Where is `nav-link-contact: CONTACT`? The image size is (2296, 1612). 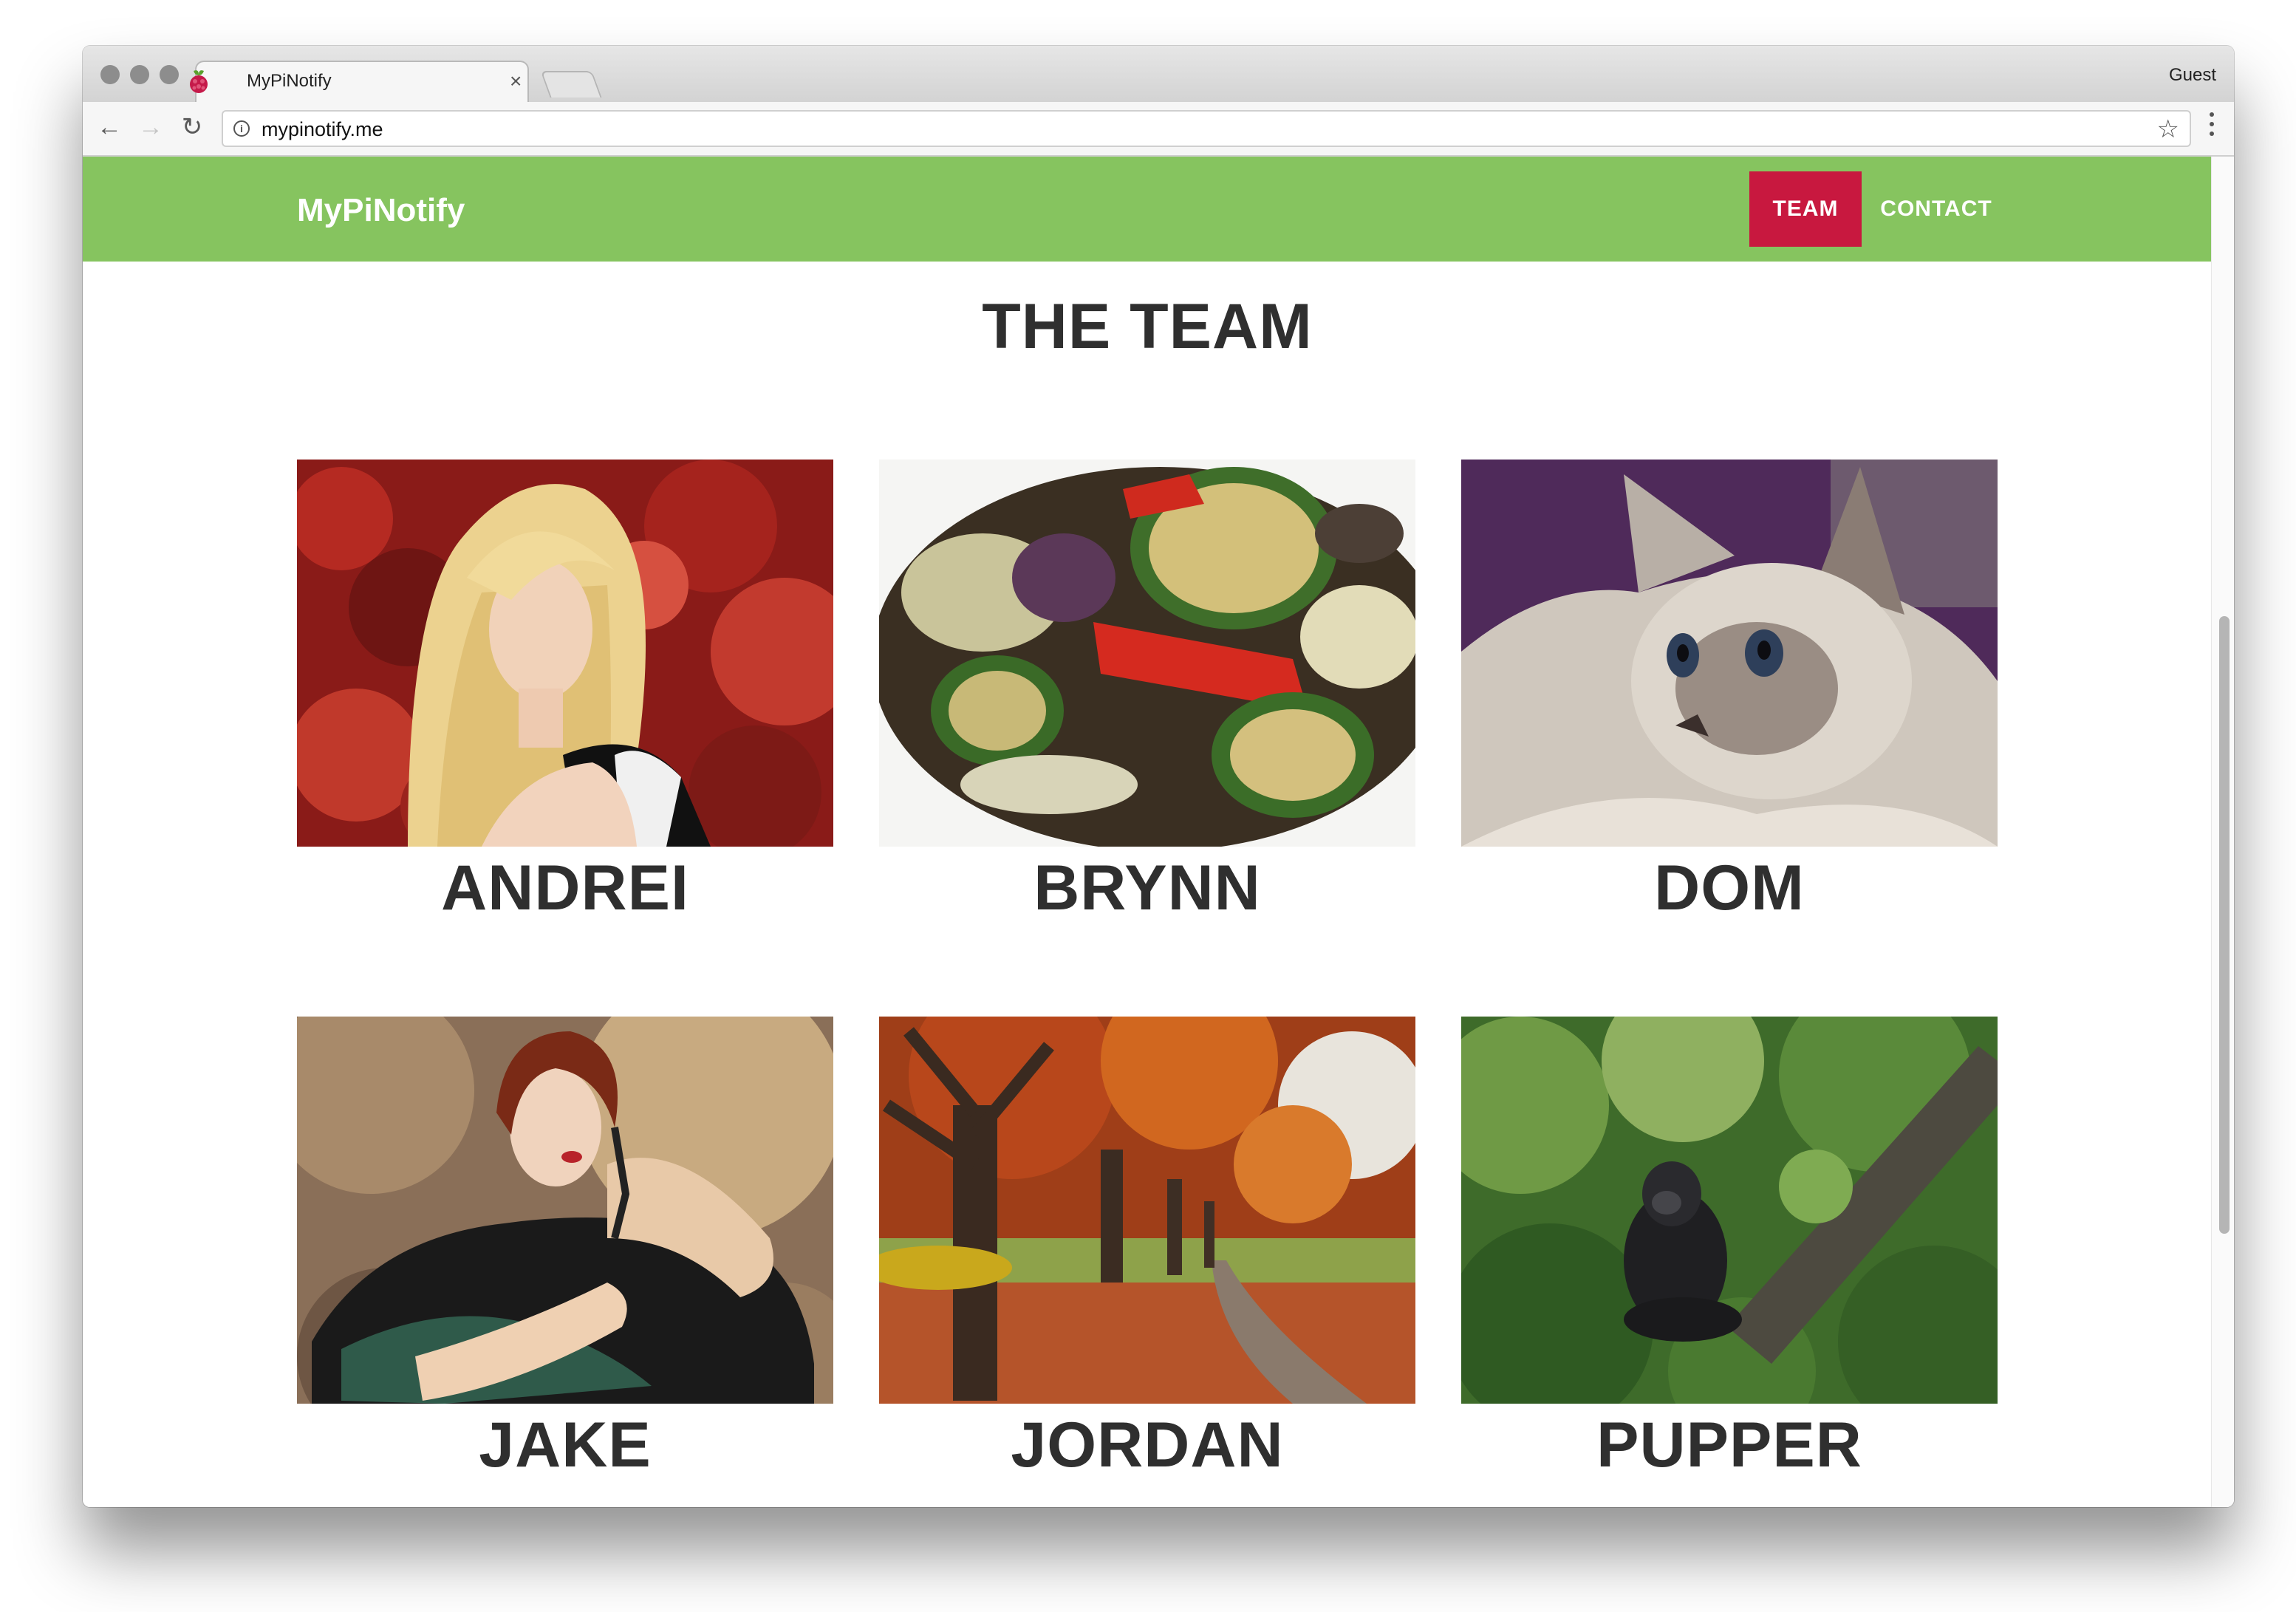
nav-link-contact: CONTACT is located at coordinates (1936, 209).